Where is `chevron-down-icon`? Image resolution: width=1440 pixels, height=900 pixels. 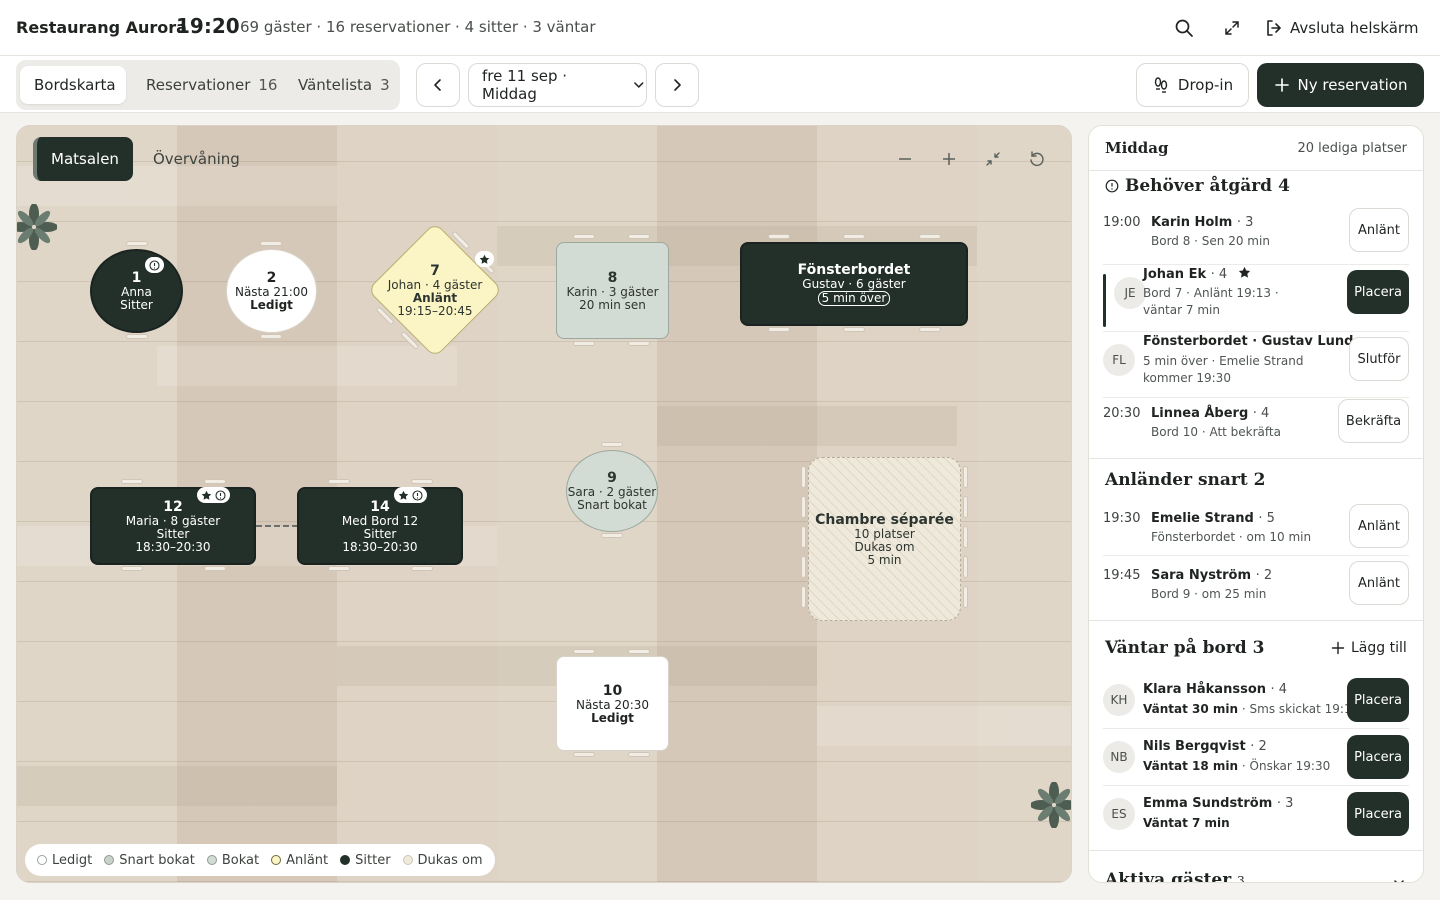
chevron-down-icon is located at coordinates (1399, 879).